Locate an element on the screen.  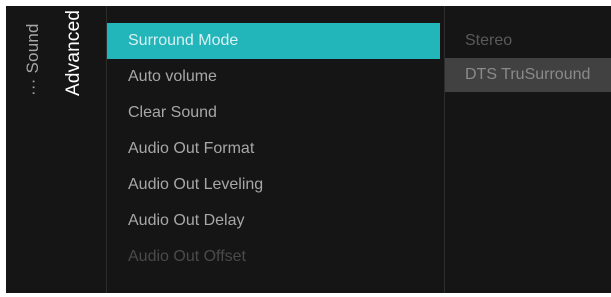
breadcrumb-current-advanced: Advanced is located at coordinates (74, 53).